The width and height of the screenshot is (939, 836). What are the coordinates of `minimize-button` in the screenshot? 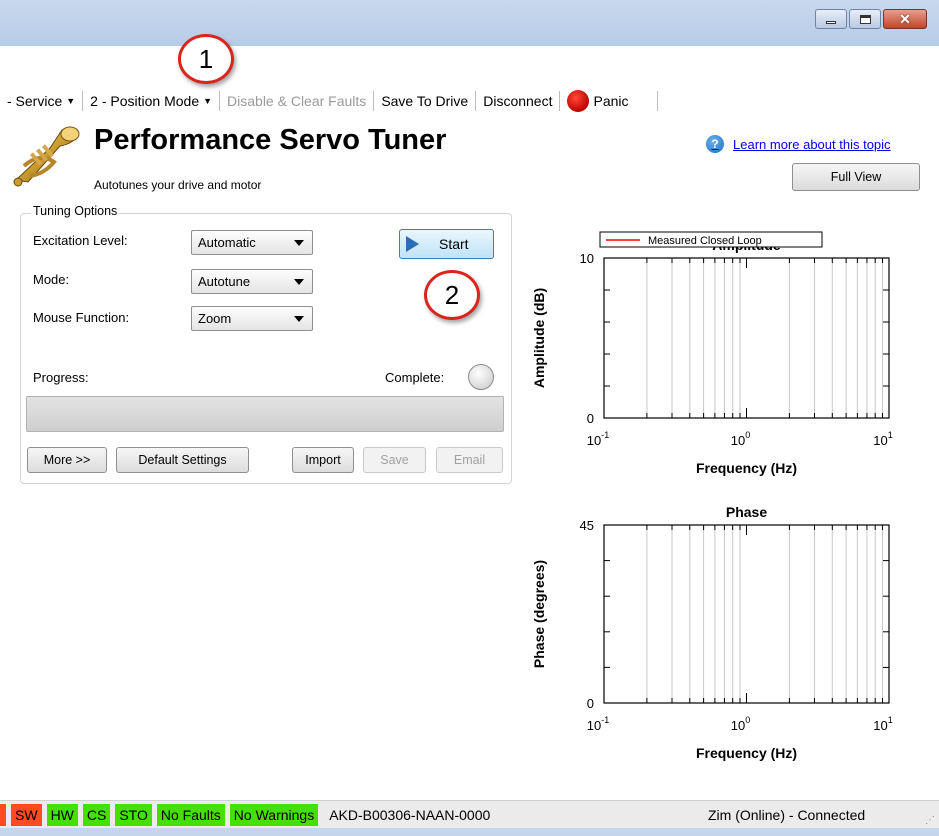 It's located at (831, 19).